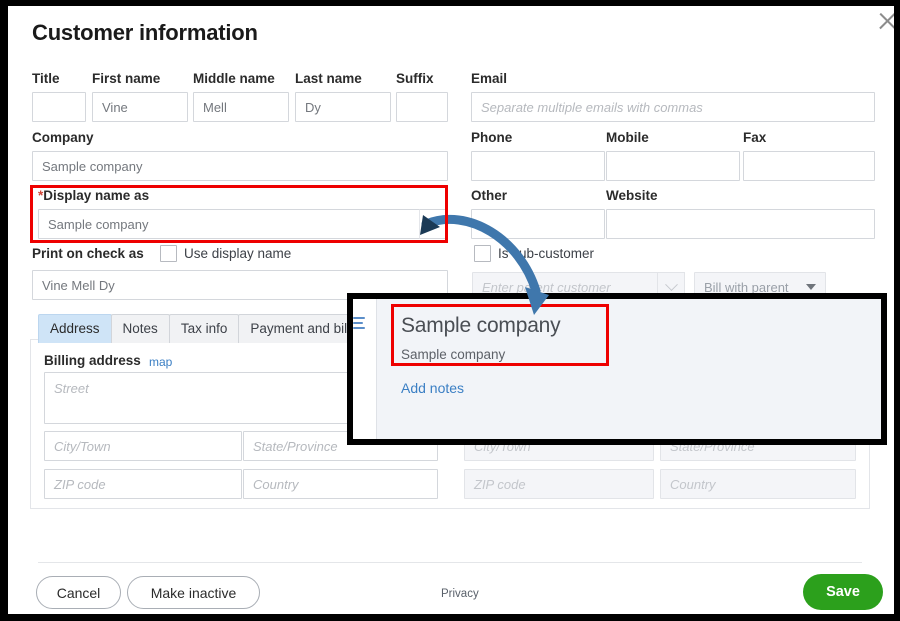  I want to click on company-label: Company, so click(63, 137).